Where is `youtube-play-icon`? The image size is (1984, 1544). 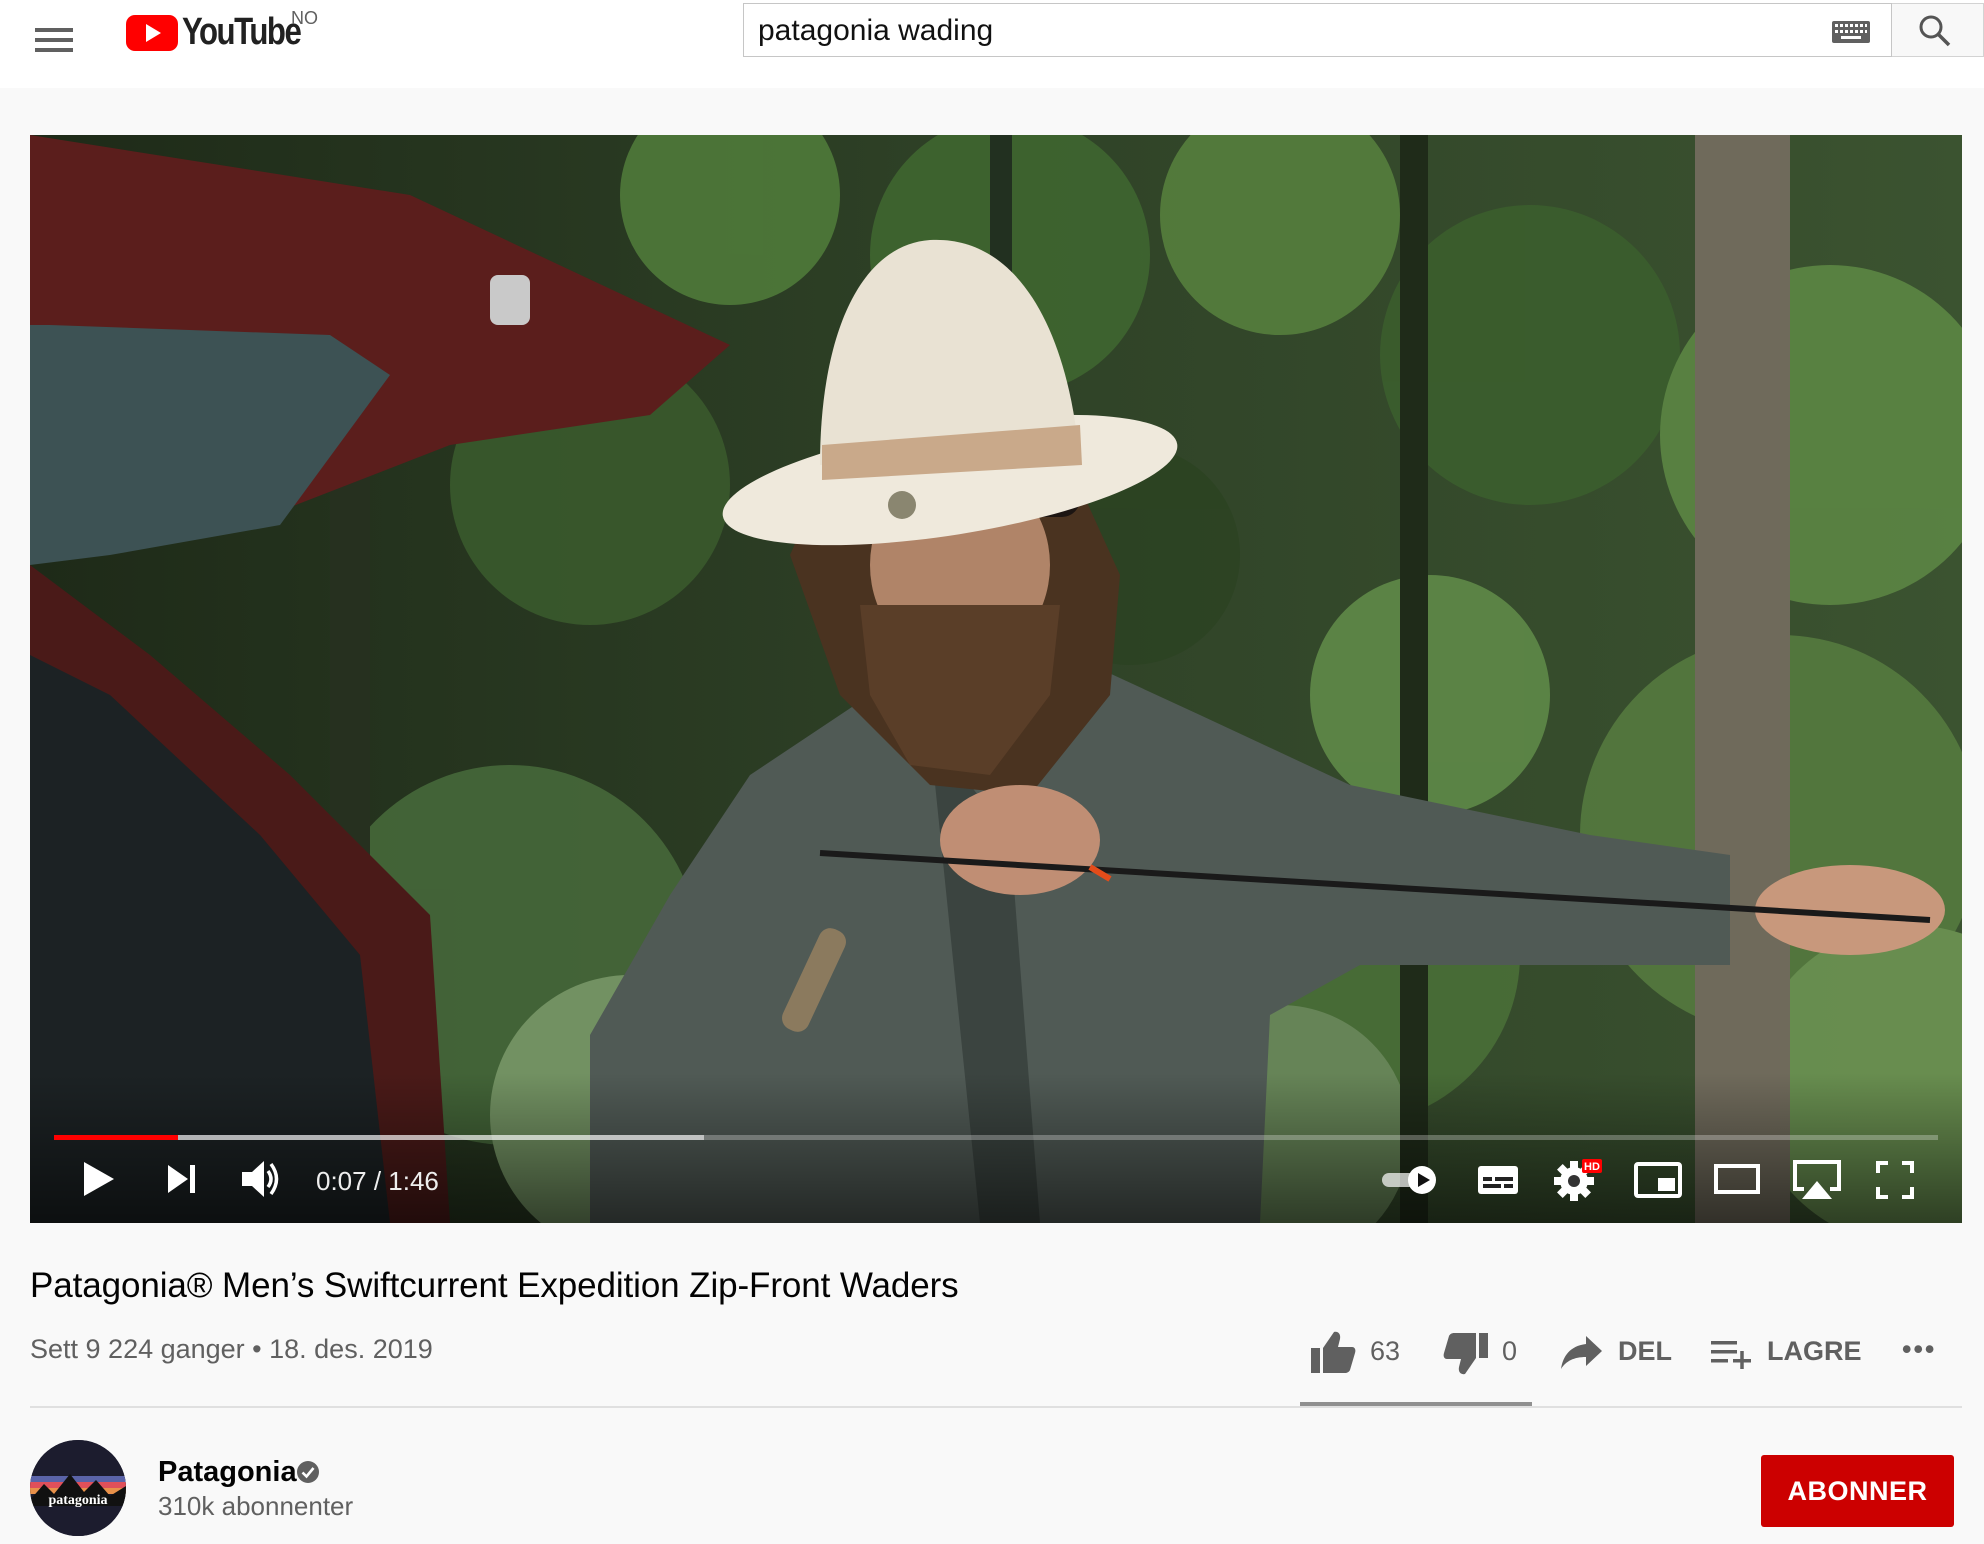 youtube-play-icon is located at coordinates (152, 33).